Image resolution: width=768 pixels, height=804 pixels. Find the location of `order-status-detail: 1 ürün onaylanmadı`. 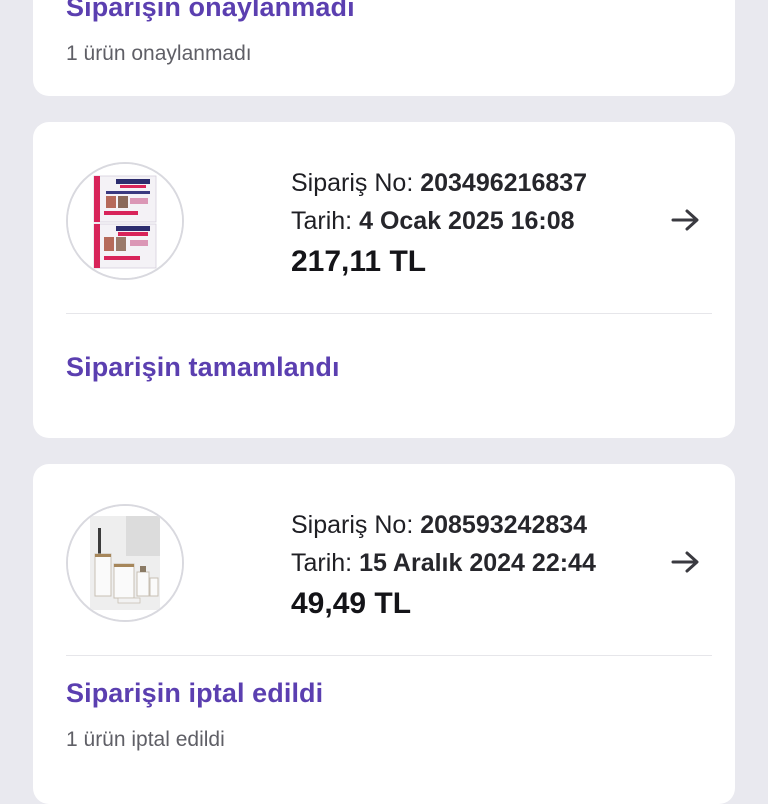

order-status-detail: 1 ürün onaylanmadı is located at coordinates (159, 53).